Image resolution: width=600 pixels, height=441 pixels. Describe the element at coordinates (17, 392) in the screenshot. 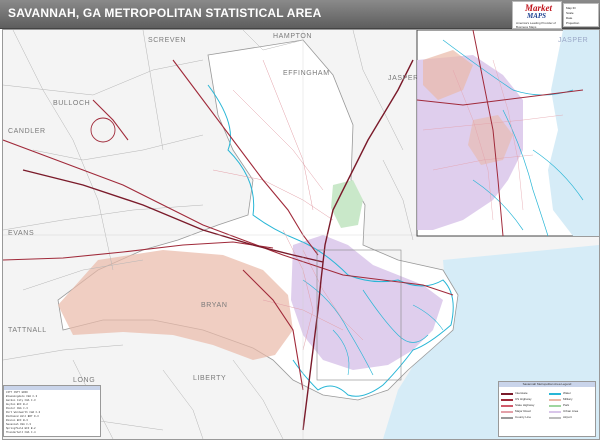

I see `index-row: CITY CNTY GRID` at that location.